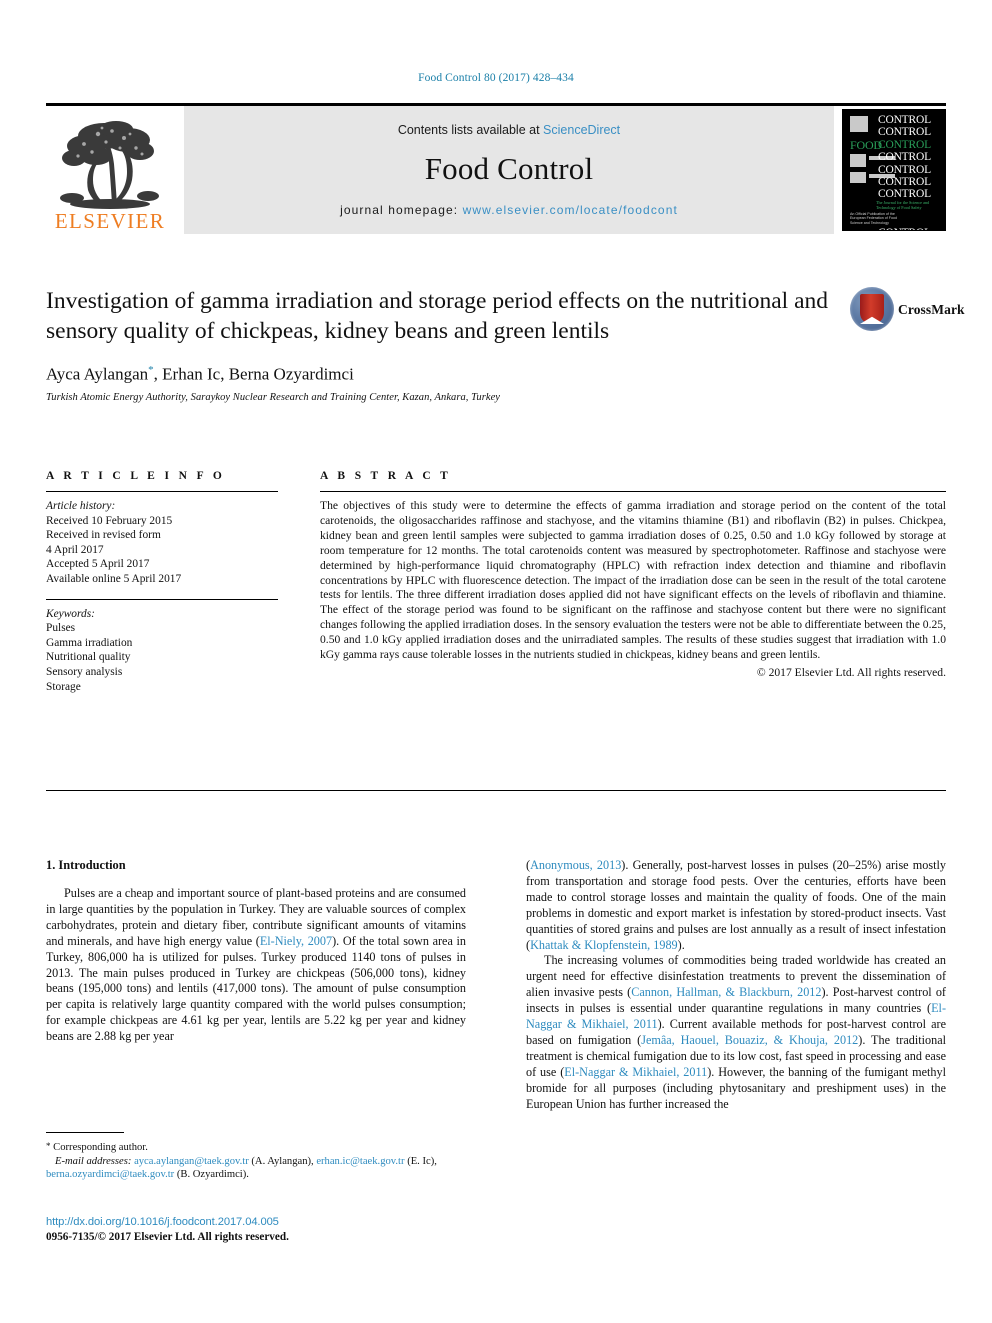 The image size is (992, 1323). I want to click on email-link-2: erhan.ic@taek.gov.tr, so click(360, 1161).